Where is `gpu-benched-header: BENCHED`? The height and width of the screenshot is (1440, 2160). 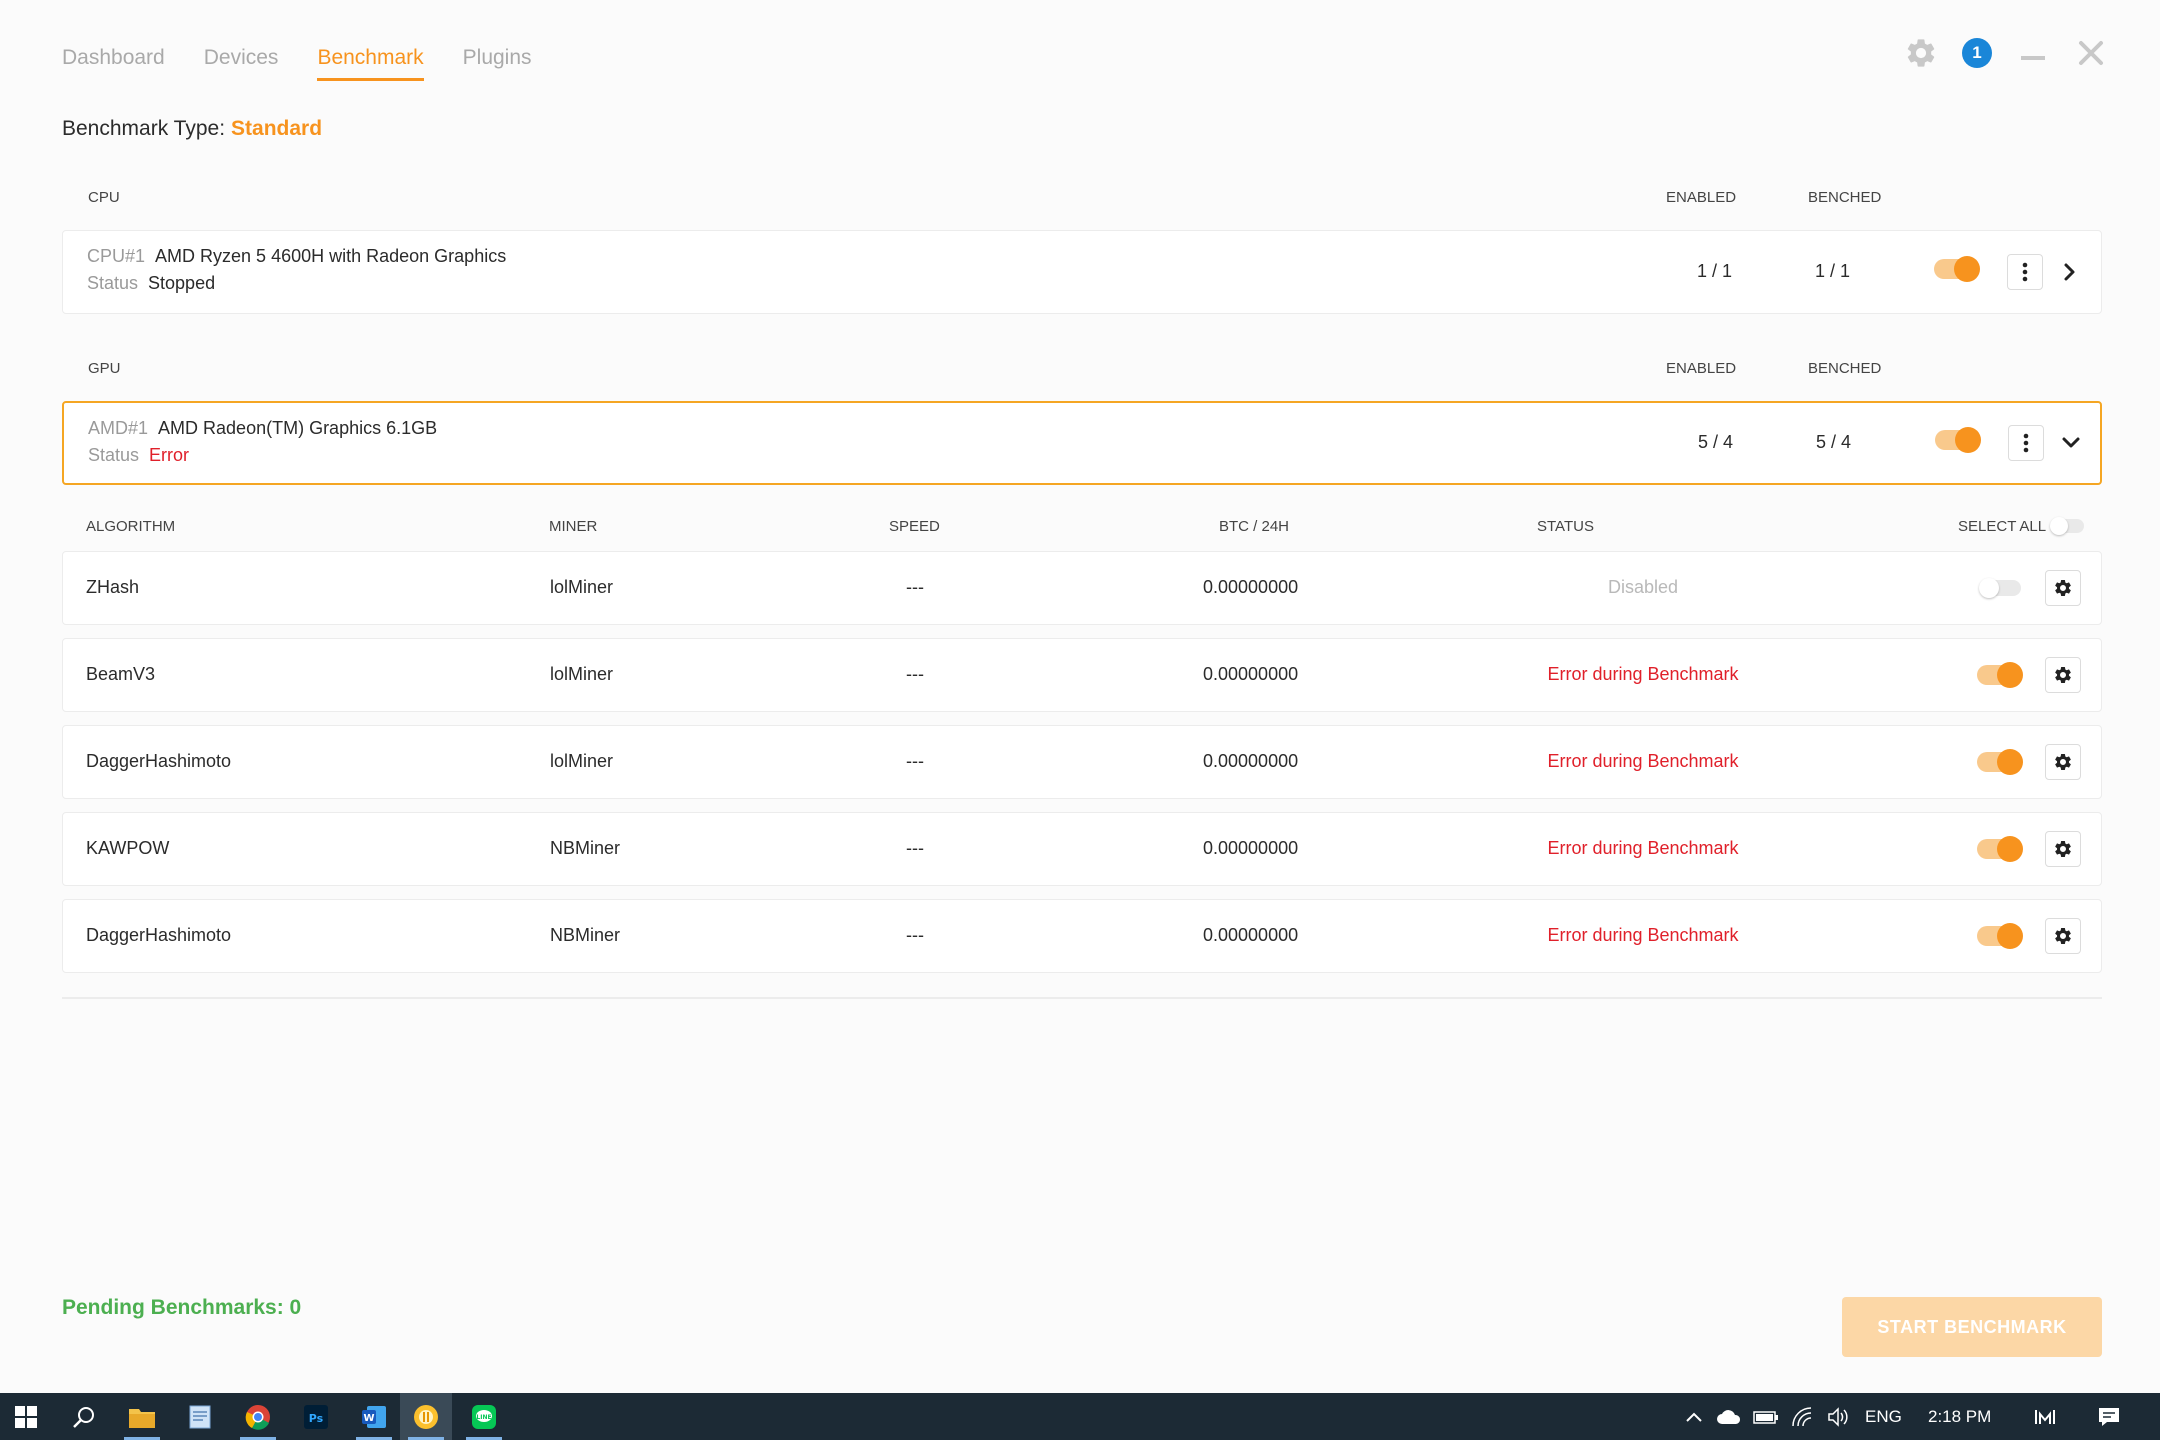
gpu-benched-header: BENCHED is located at coordinates (1845, 368).